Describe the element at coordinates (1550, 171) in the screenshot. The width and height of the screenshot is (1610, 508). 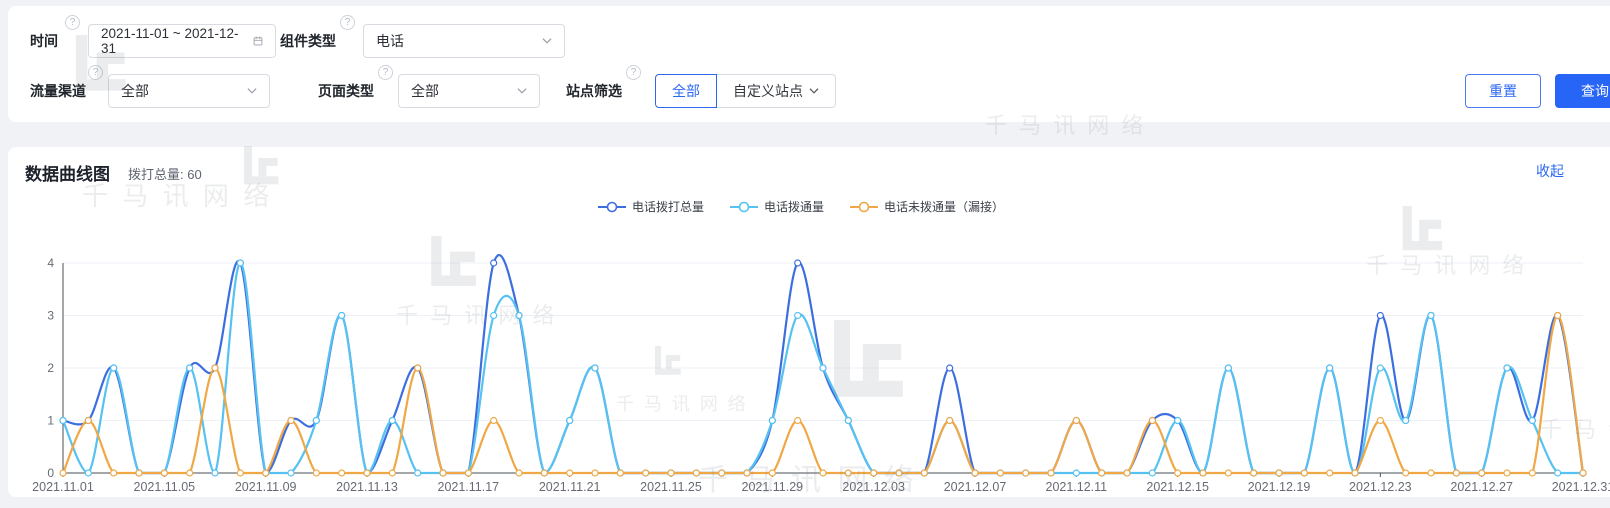
I see `collapse-link: 收起` at that location.